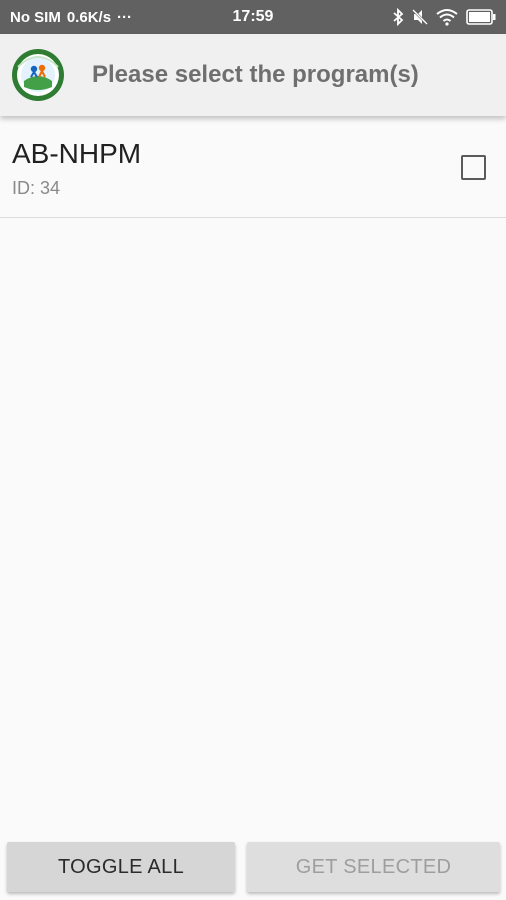 This screenshot has width=506, height=900. What do you see at coordinates (201, 17) in the screenshot?
I see `status-left: No SIM 0.6K/s ···` at bounding box center [201, 17].